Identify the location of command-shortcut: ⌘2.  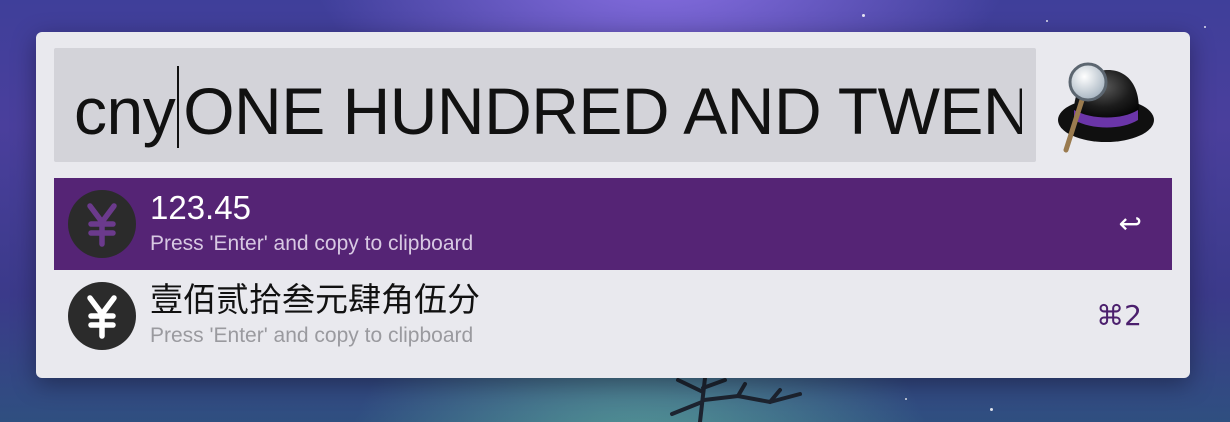
(1119, 315).